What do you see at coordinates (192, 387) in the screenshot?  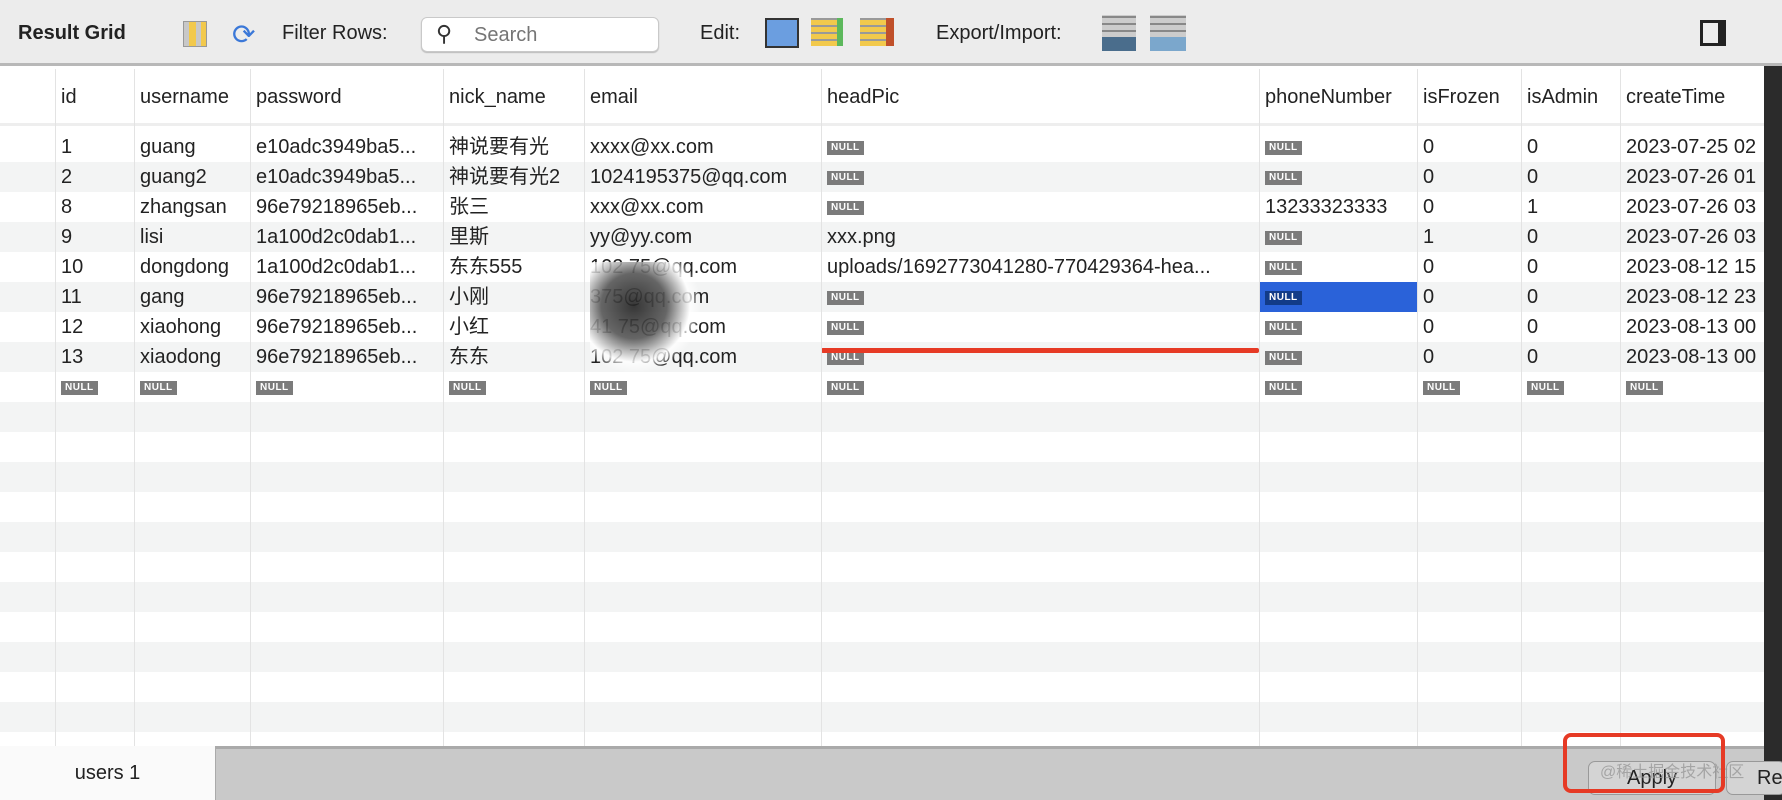 I see `cell-username: NULL` at bounding box center [192, 387].